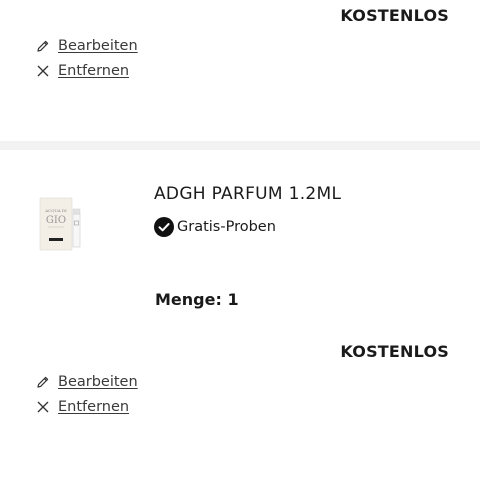 The width and height of the screenshot is (480, 480). I want to click on item-divider, so click(240, 145).